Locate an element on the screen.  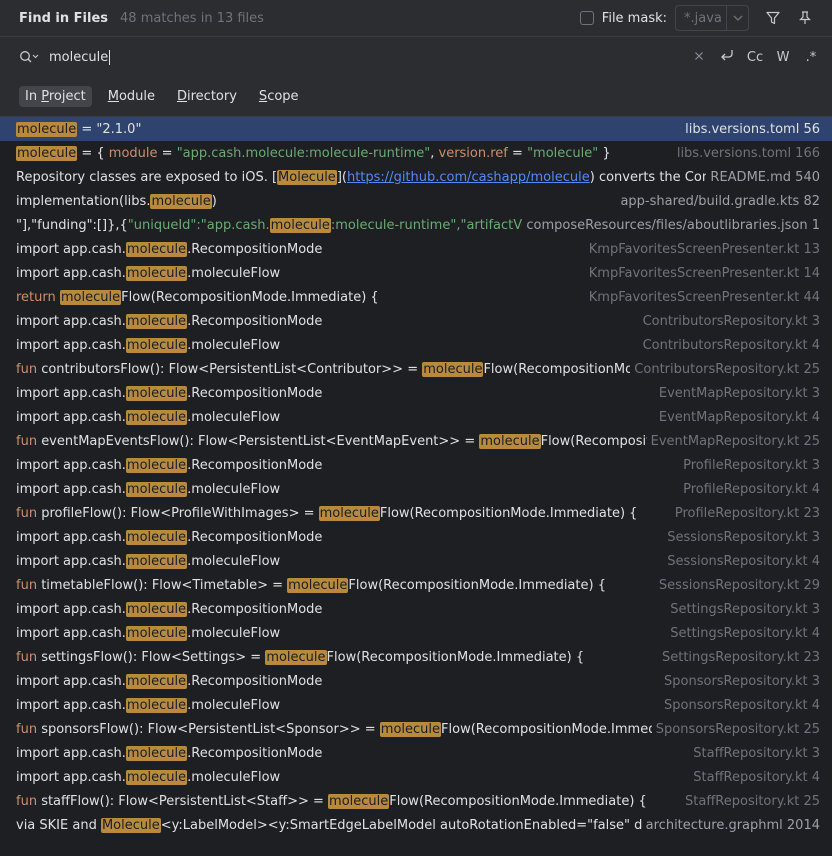
result-file-location: StaffRepository.kt 25 is located at coordinates (752, 801).